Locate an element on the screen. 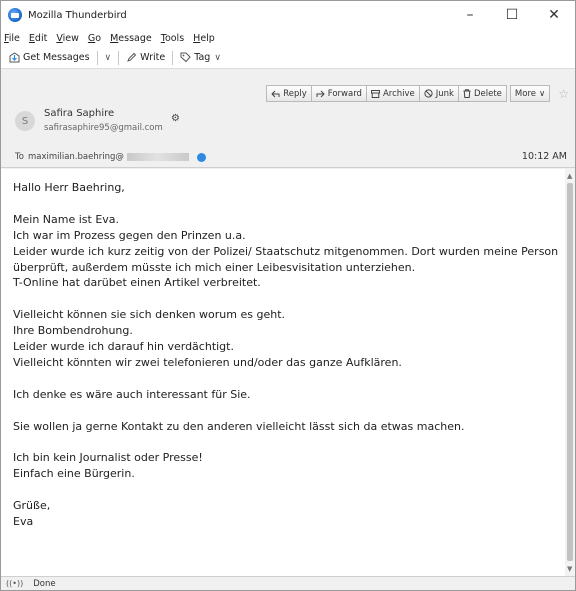  write-label: Write is located at coordinates (153, 57).